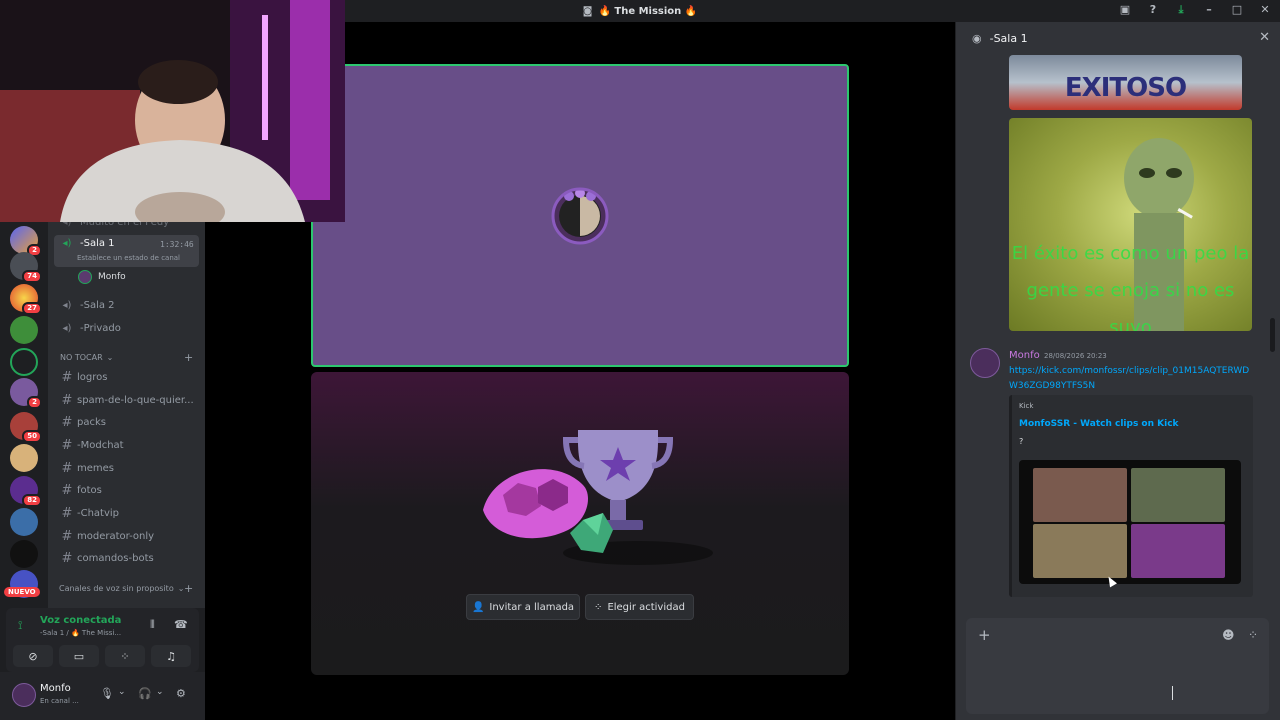 This screenshot has width=1280, height=720. I want to click on participant-avatar, so click(580, 216).